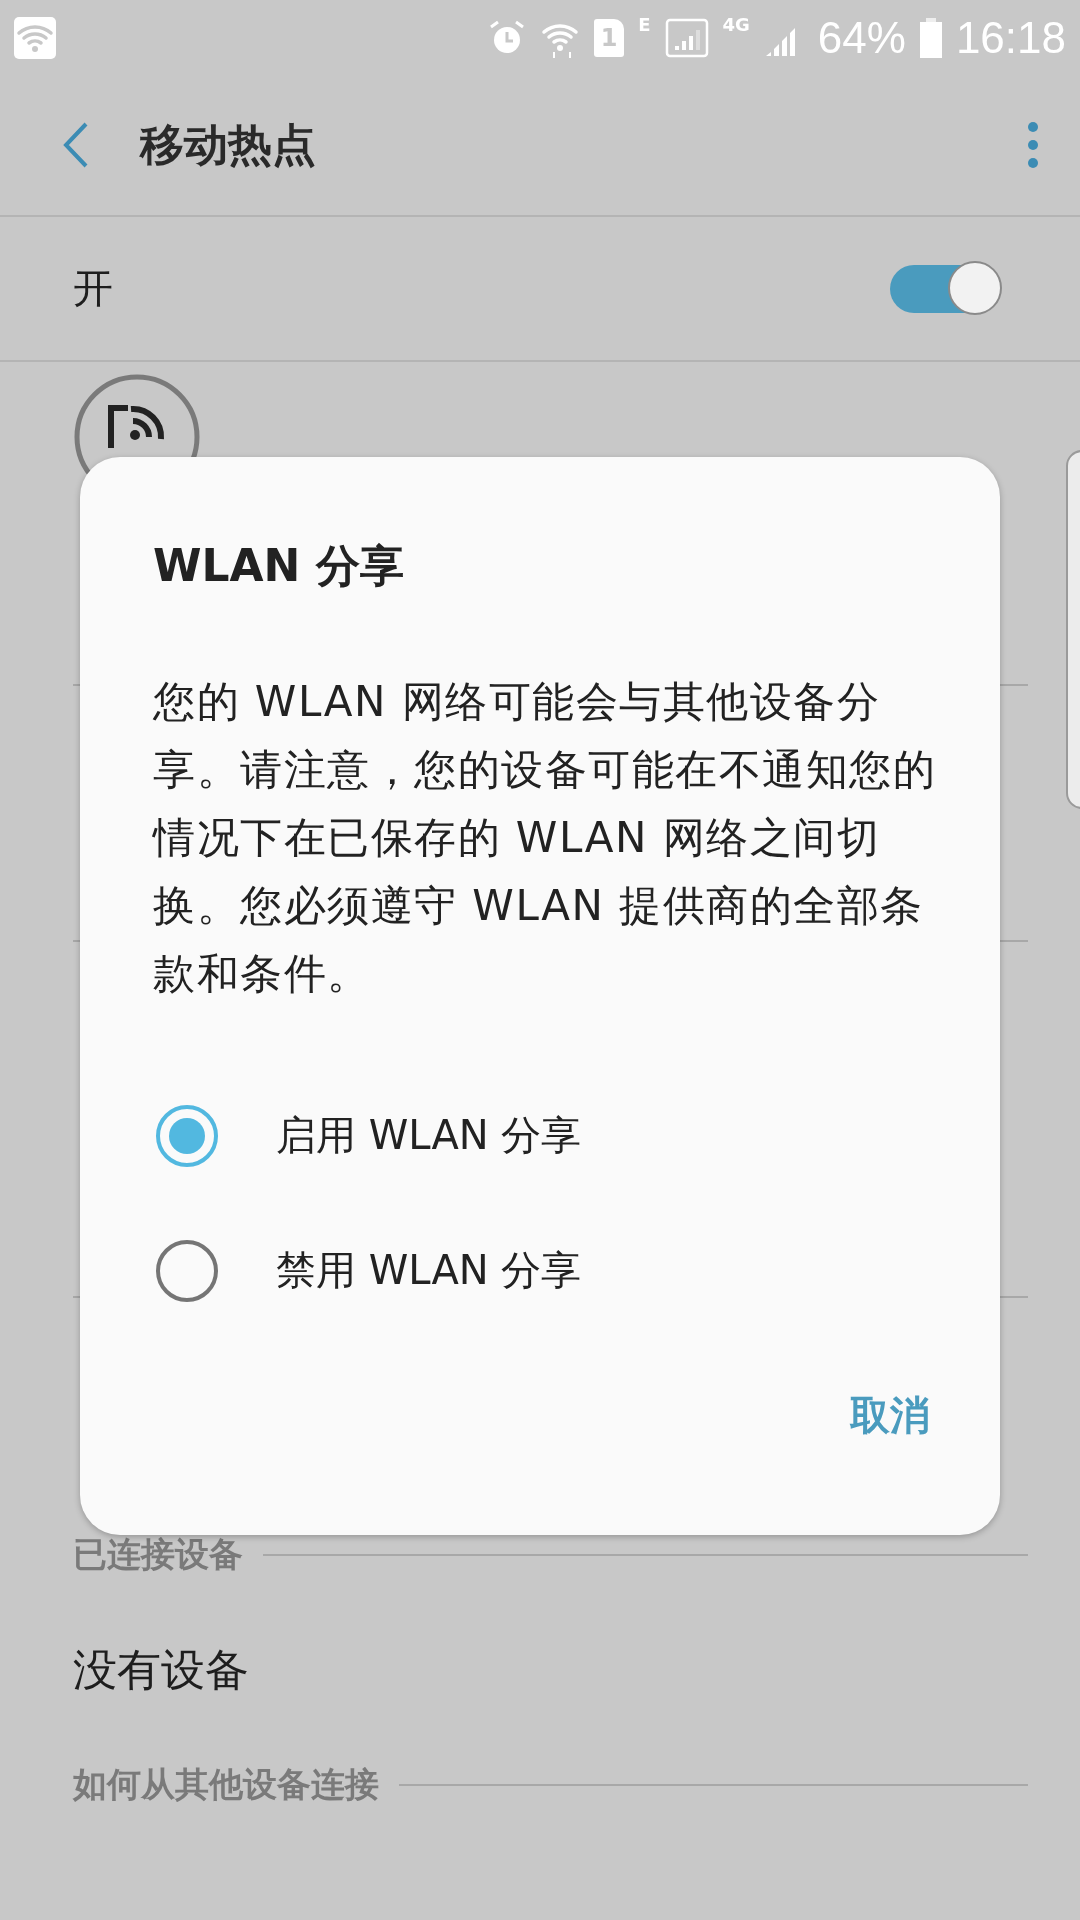 The width and height of the screenshot is (1080, 1920). Describe the element at coordinates (93, 288) in the screenshot. I see `switch-label: 开` at that location.